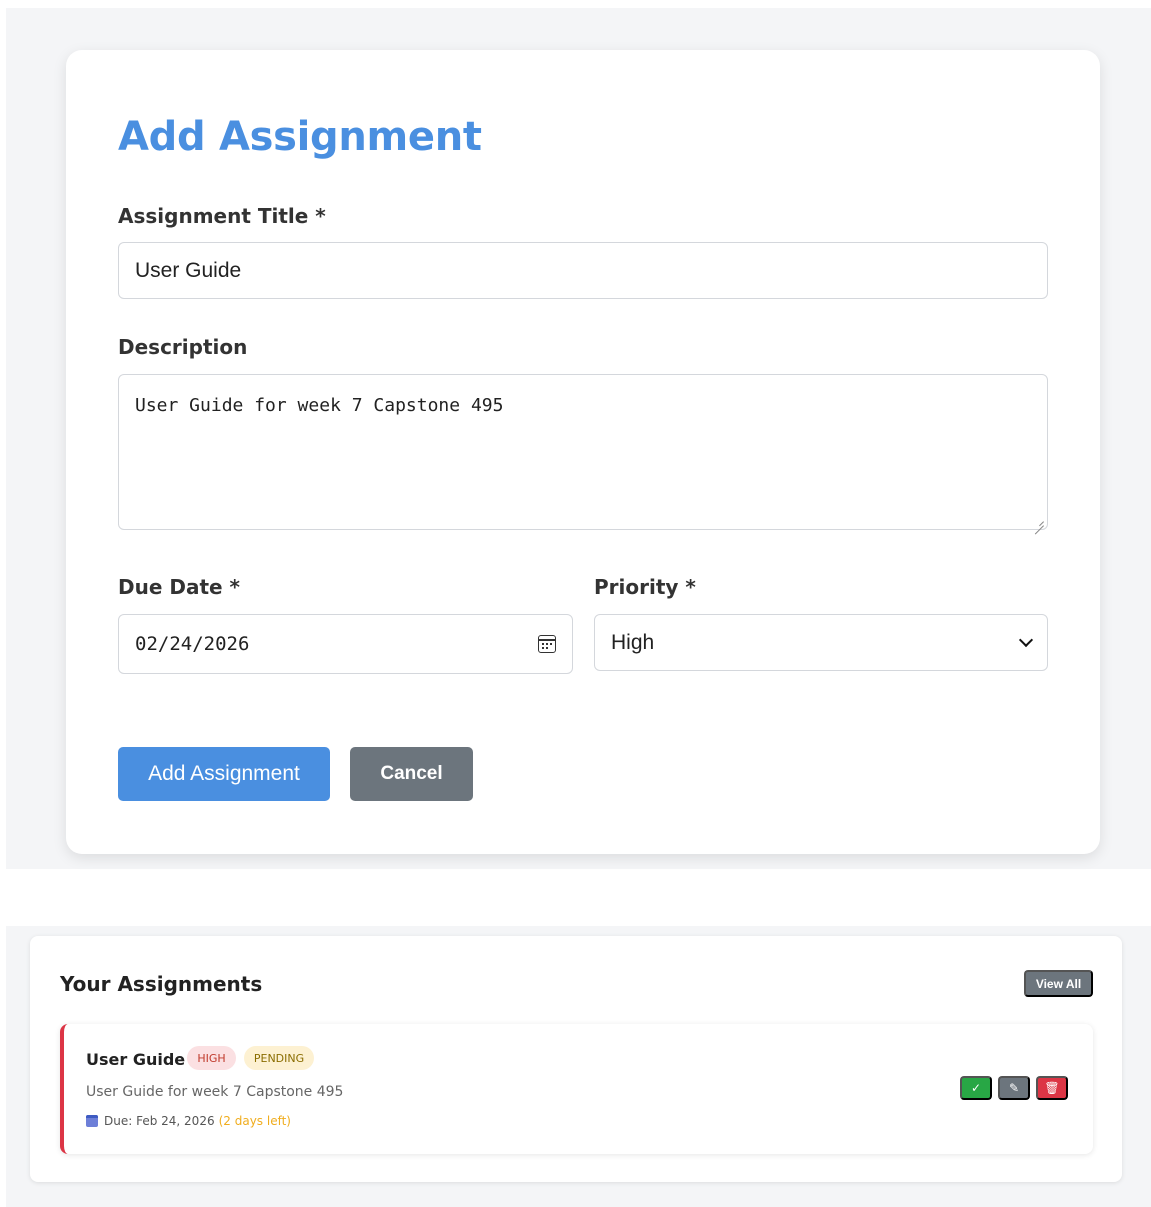 This screenshot has height=1207, width=1151. Describe the element at coordinates (411, 774) in the screenshot. I see `cancel-button: Cancel` at that location.